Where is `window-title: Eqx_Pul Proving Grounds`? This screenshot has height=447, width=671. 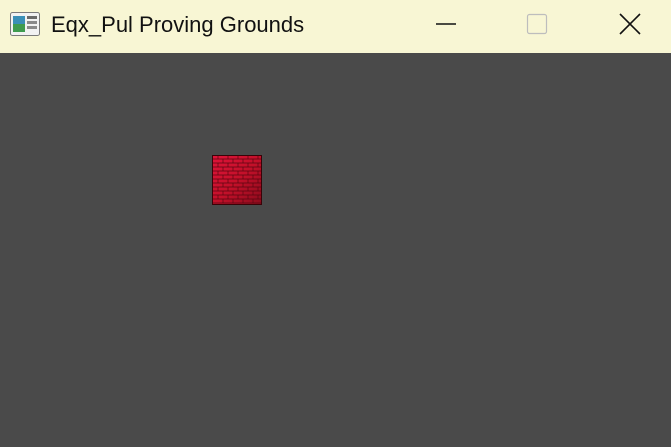
window-title: Eqx_Pul Proving Grounds is located at coordinates (178, 24).